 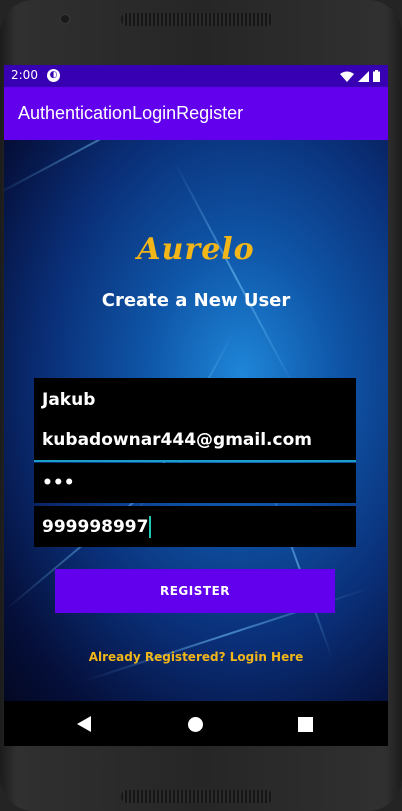 I want to click on text-cursor, so click(x=150, y=526).